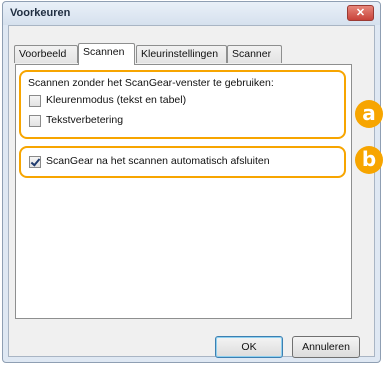 The width and height of the screenshot is (387, 365). I want to click on tab-voorbeeld: Voorbeeld, so click(46, 54).